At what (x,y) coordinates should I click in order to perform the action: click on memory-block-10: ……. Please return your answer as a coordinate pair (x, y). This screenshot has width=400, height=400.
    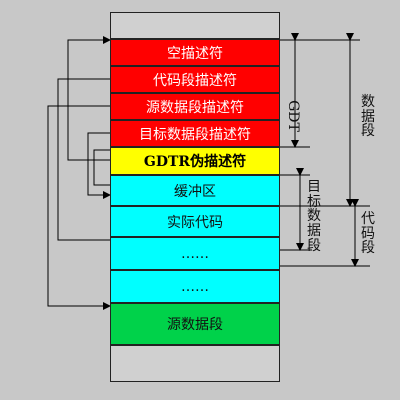
    Looking at the image, I should click on (195, 286).